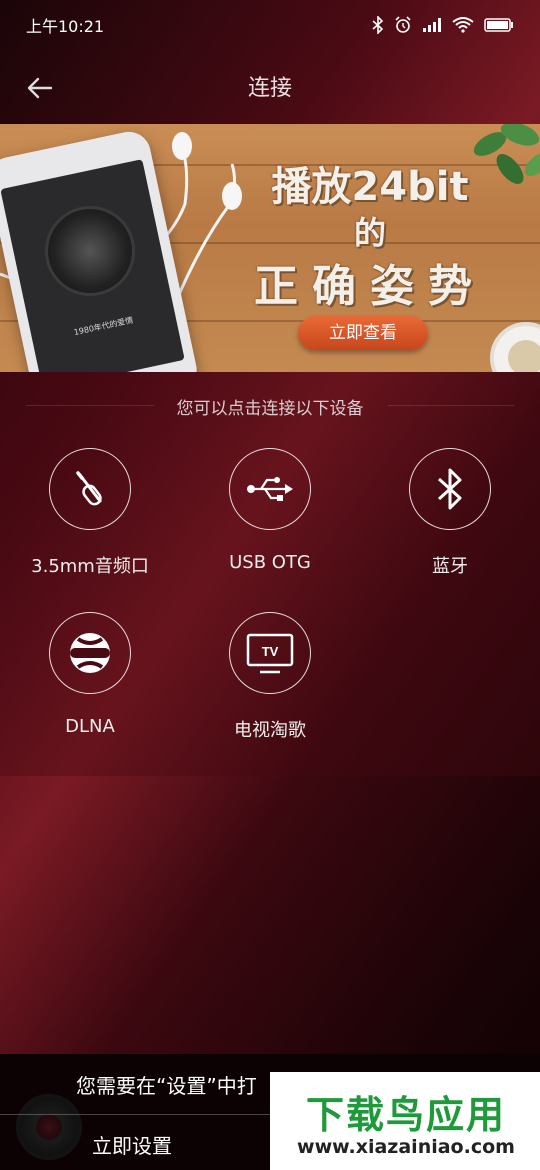  I want to click on wifi-icon, so click(463, 25).